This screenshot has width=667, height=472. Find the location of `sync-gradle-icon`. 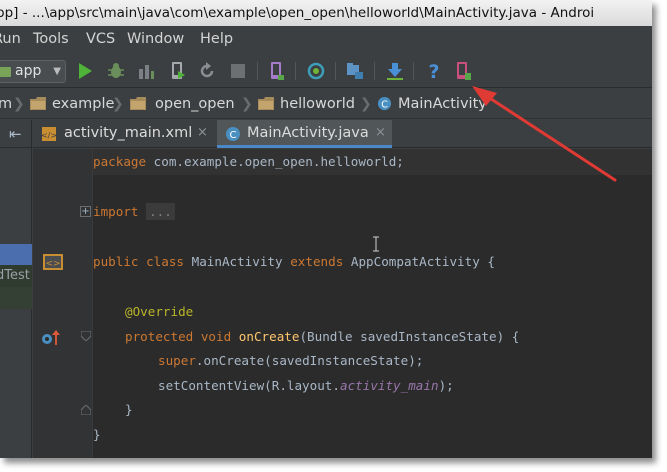

sync-gradle-icon is located at coordinates (316, 71).